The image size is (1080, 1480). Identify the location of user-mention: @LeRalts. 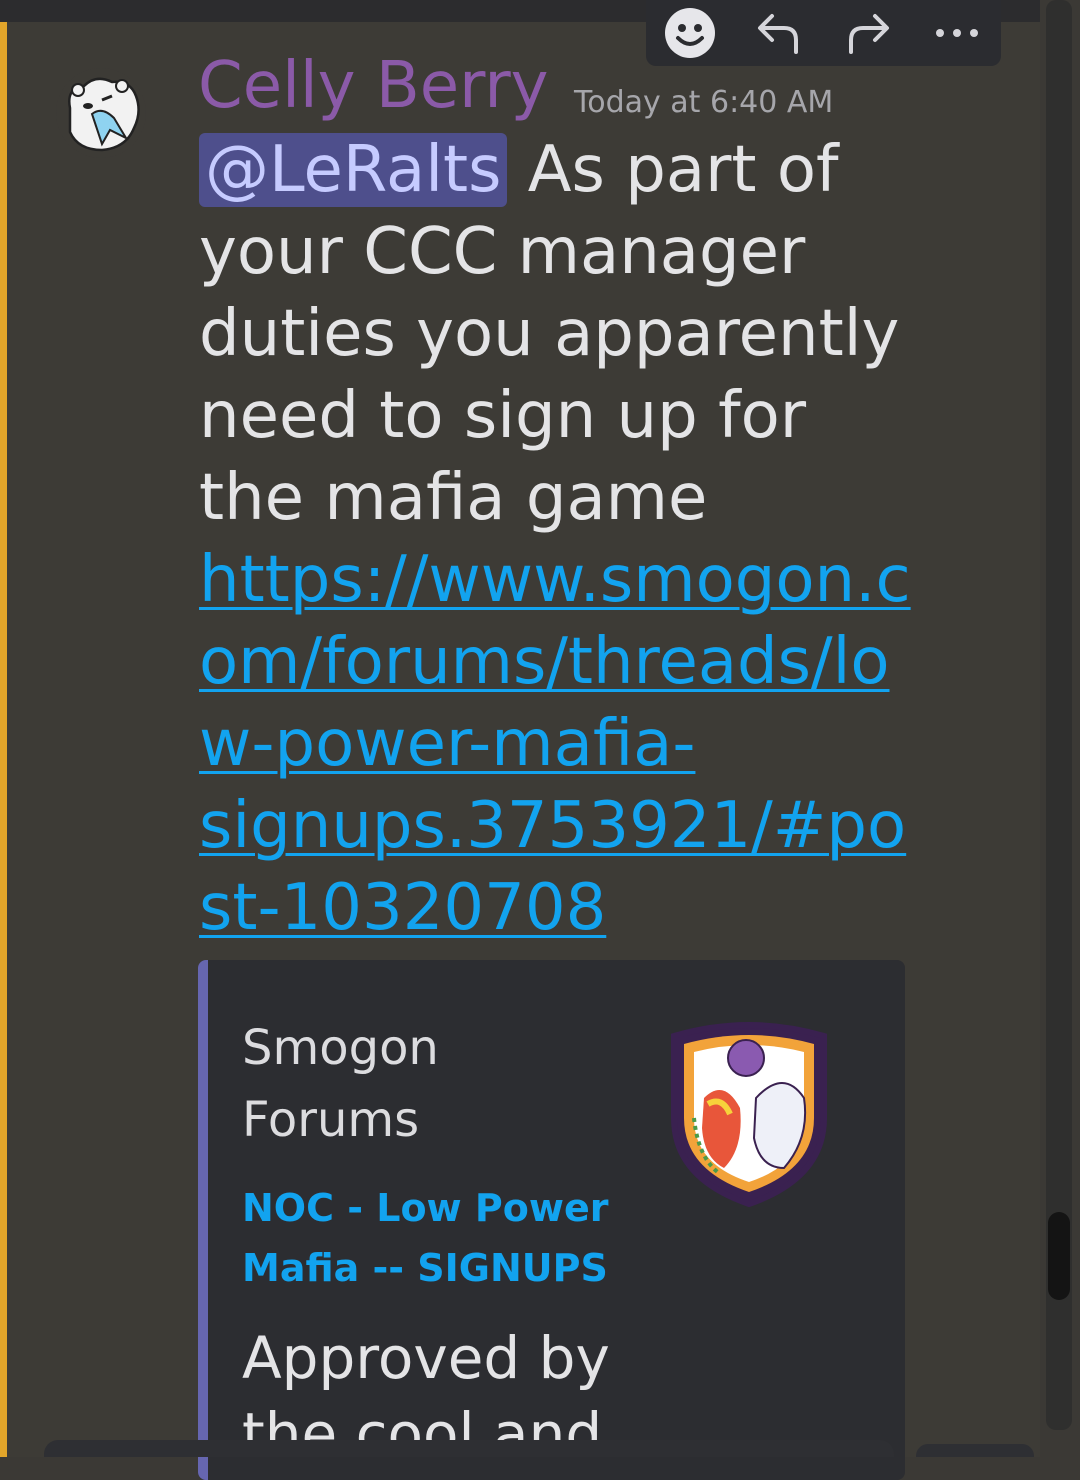
(353, 170).